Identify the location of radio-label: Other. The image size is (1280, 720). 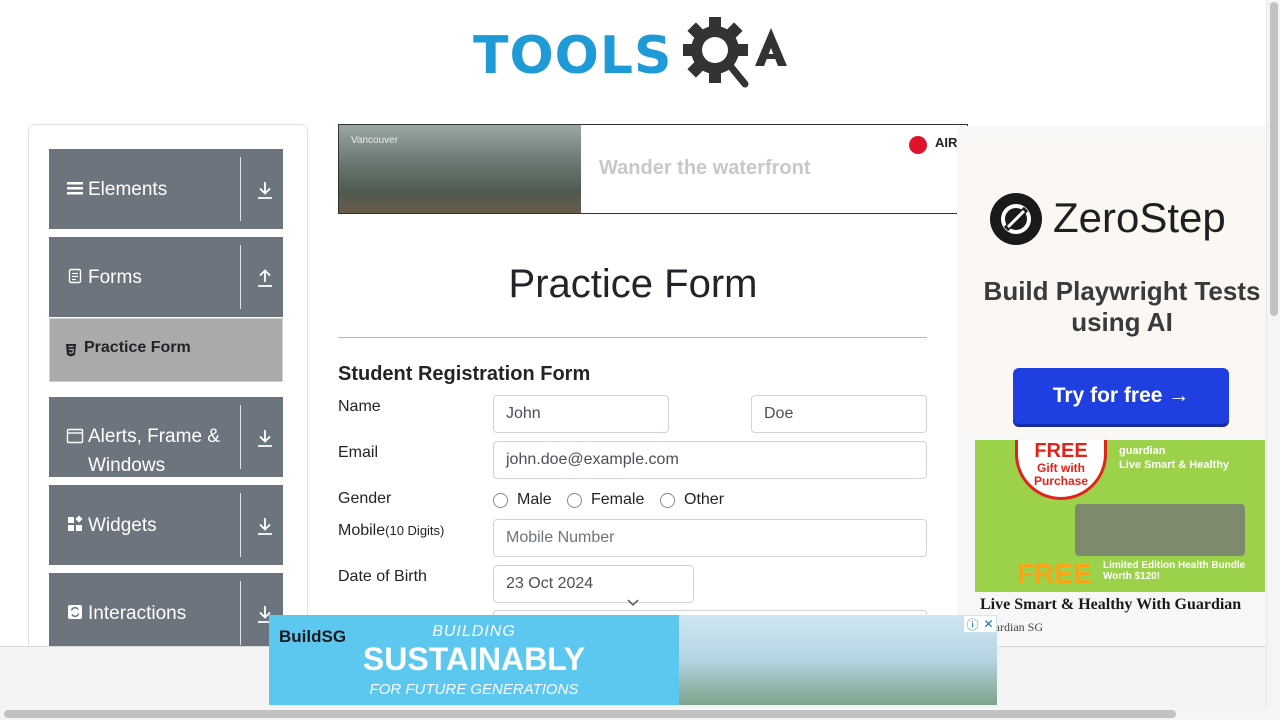
(704, 499).